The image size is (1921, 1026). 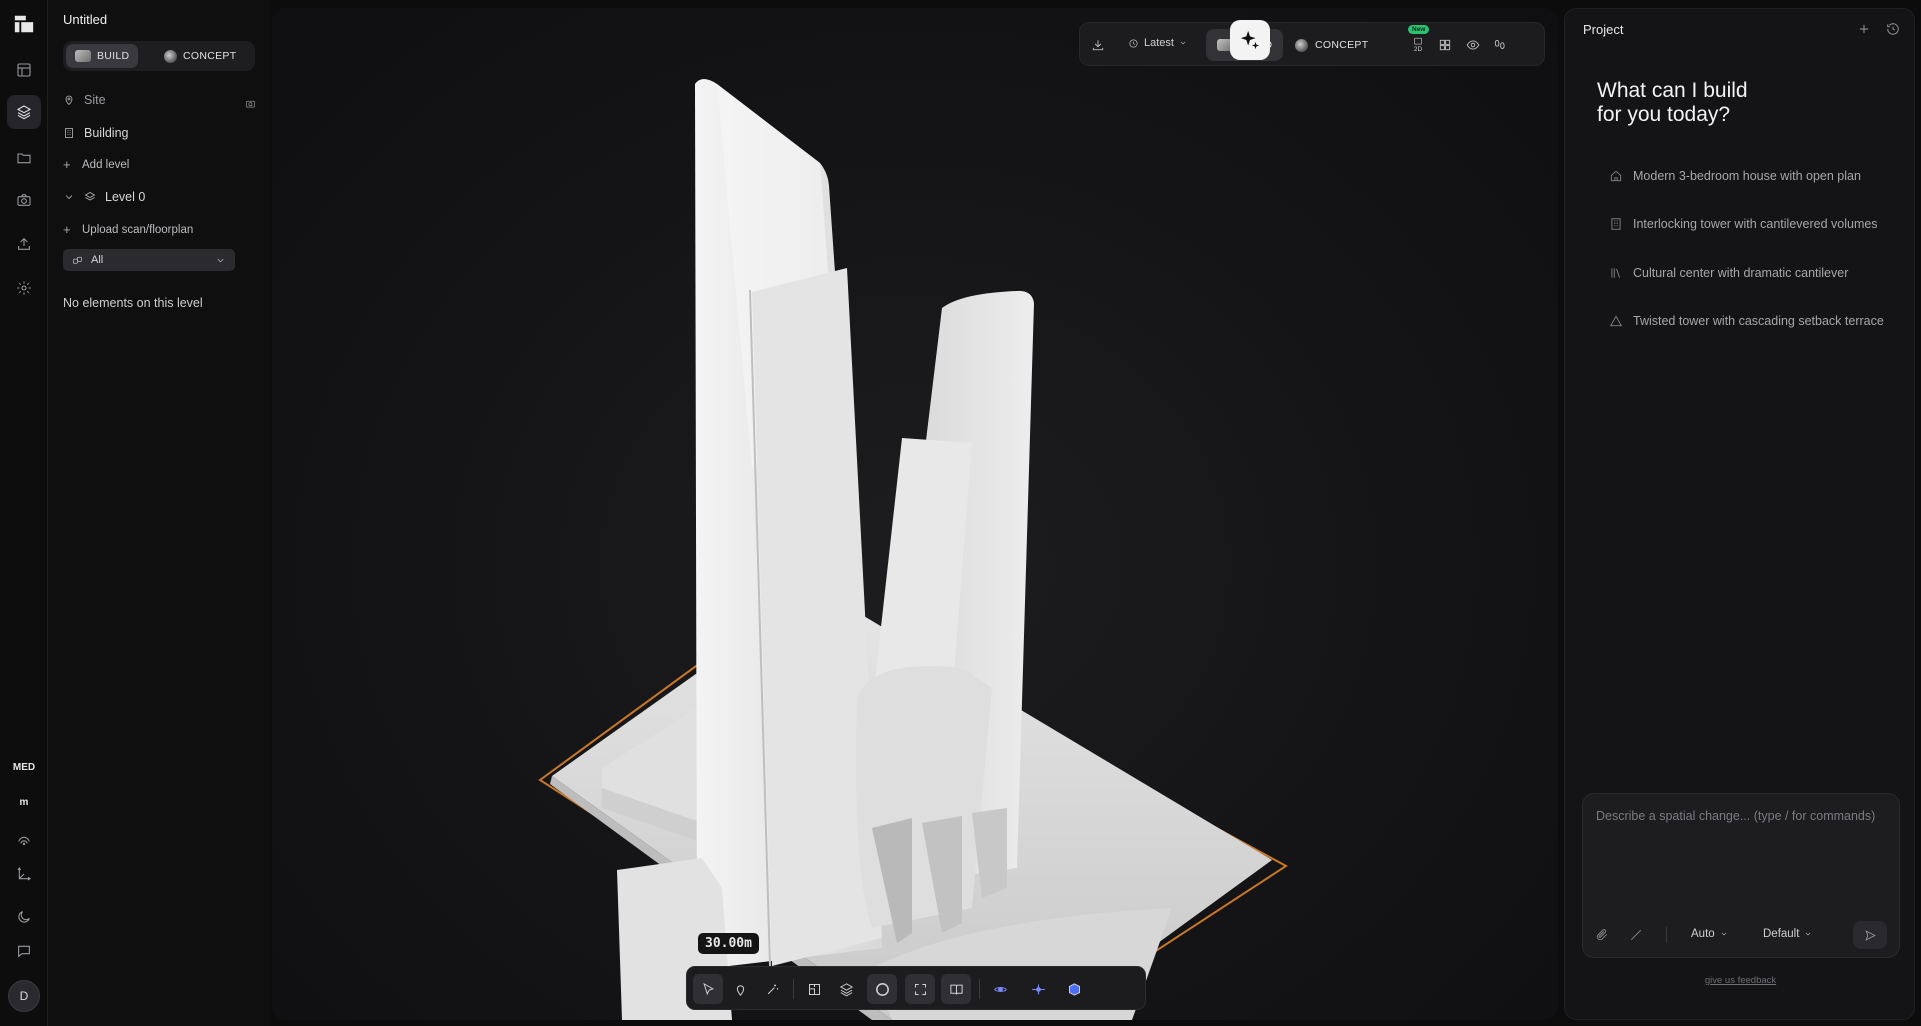 I want to click on upload-scan-button: + Upload scan/floorplan, so click(x=128, y=229).